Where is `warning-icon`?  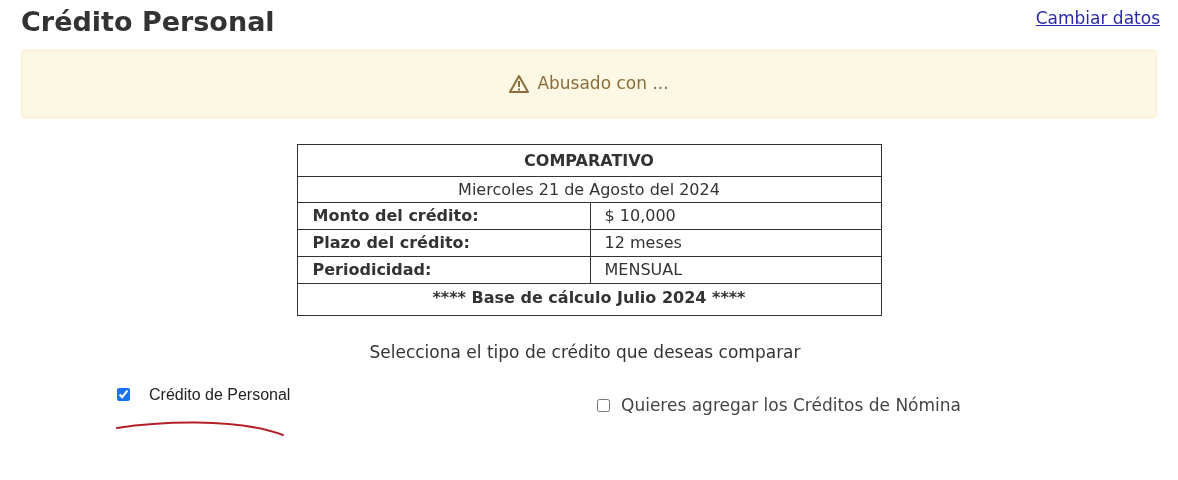 warning-icon is located at coordinates (519, 84).